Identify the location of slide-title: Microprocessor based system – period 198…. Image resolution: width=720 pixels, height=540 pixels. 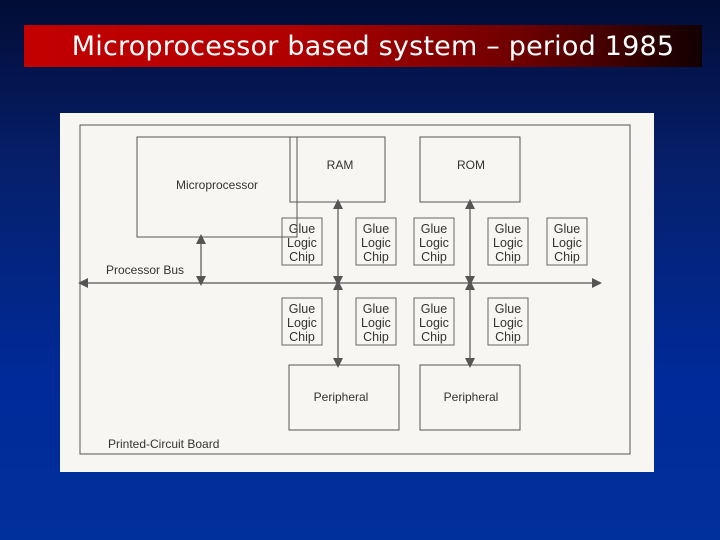
(373, 46).